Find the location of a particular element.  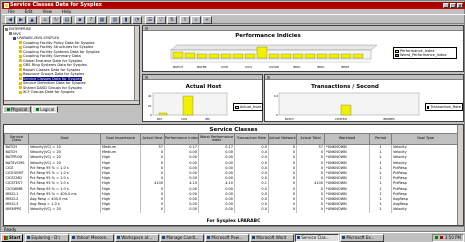

sort-icon: ⇅ is located at coordinates (172, 20).